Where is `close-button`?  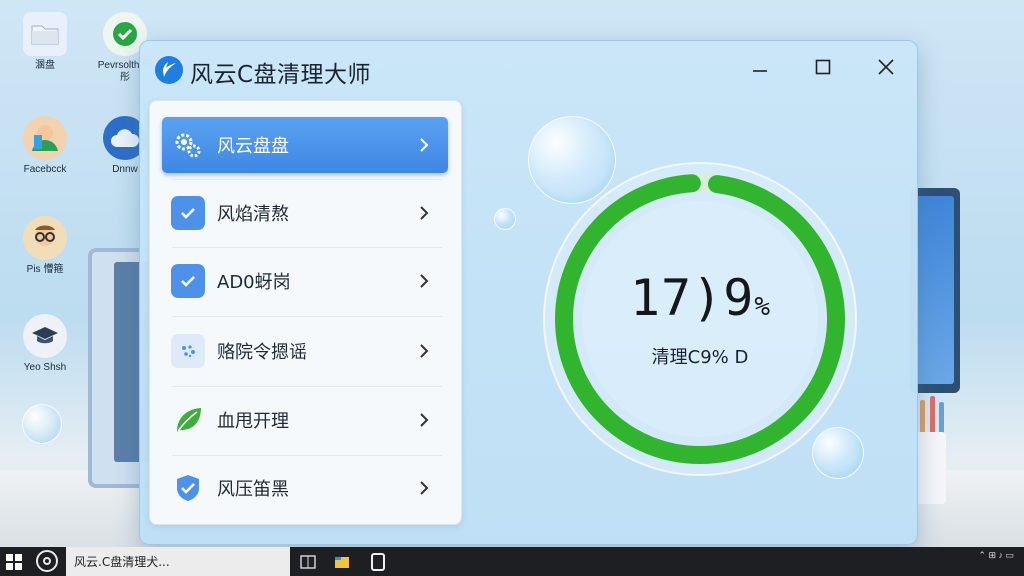
close-button is located at coordinates (886, 67).